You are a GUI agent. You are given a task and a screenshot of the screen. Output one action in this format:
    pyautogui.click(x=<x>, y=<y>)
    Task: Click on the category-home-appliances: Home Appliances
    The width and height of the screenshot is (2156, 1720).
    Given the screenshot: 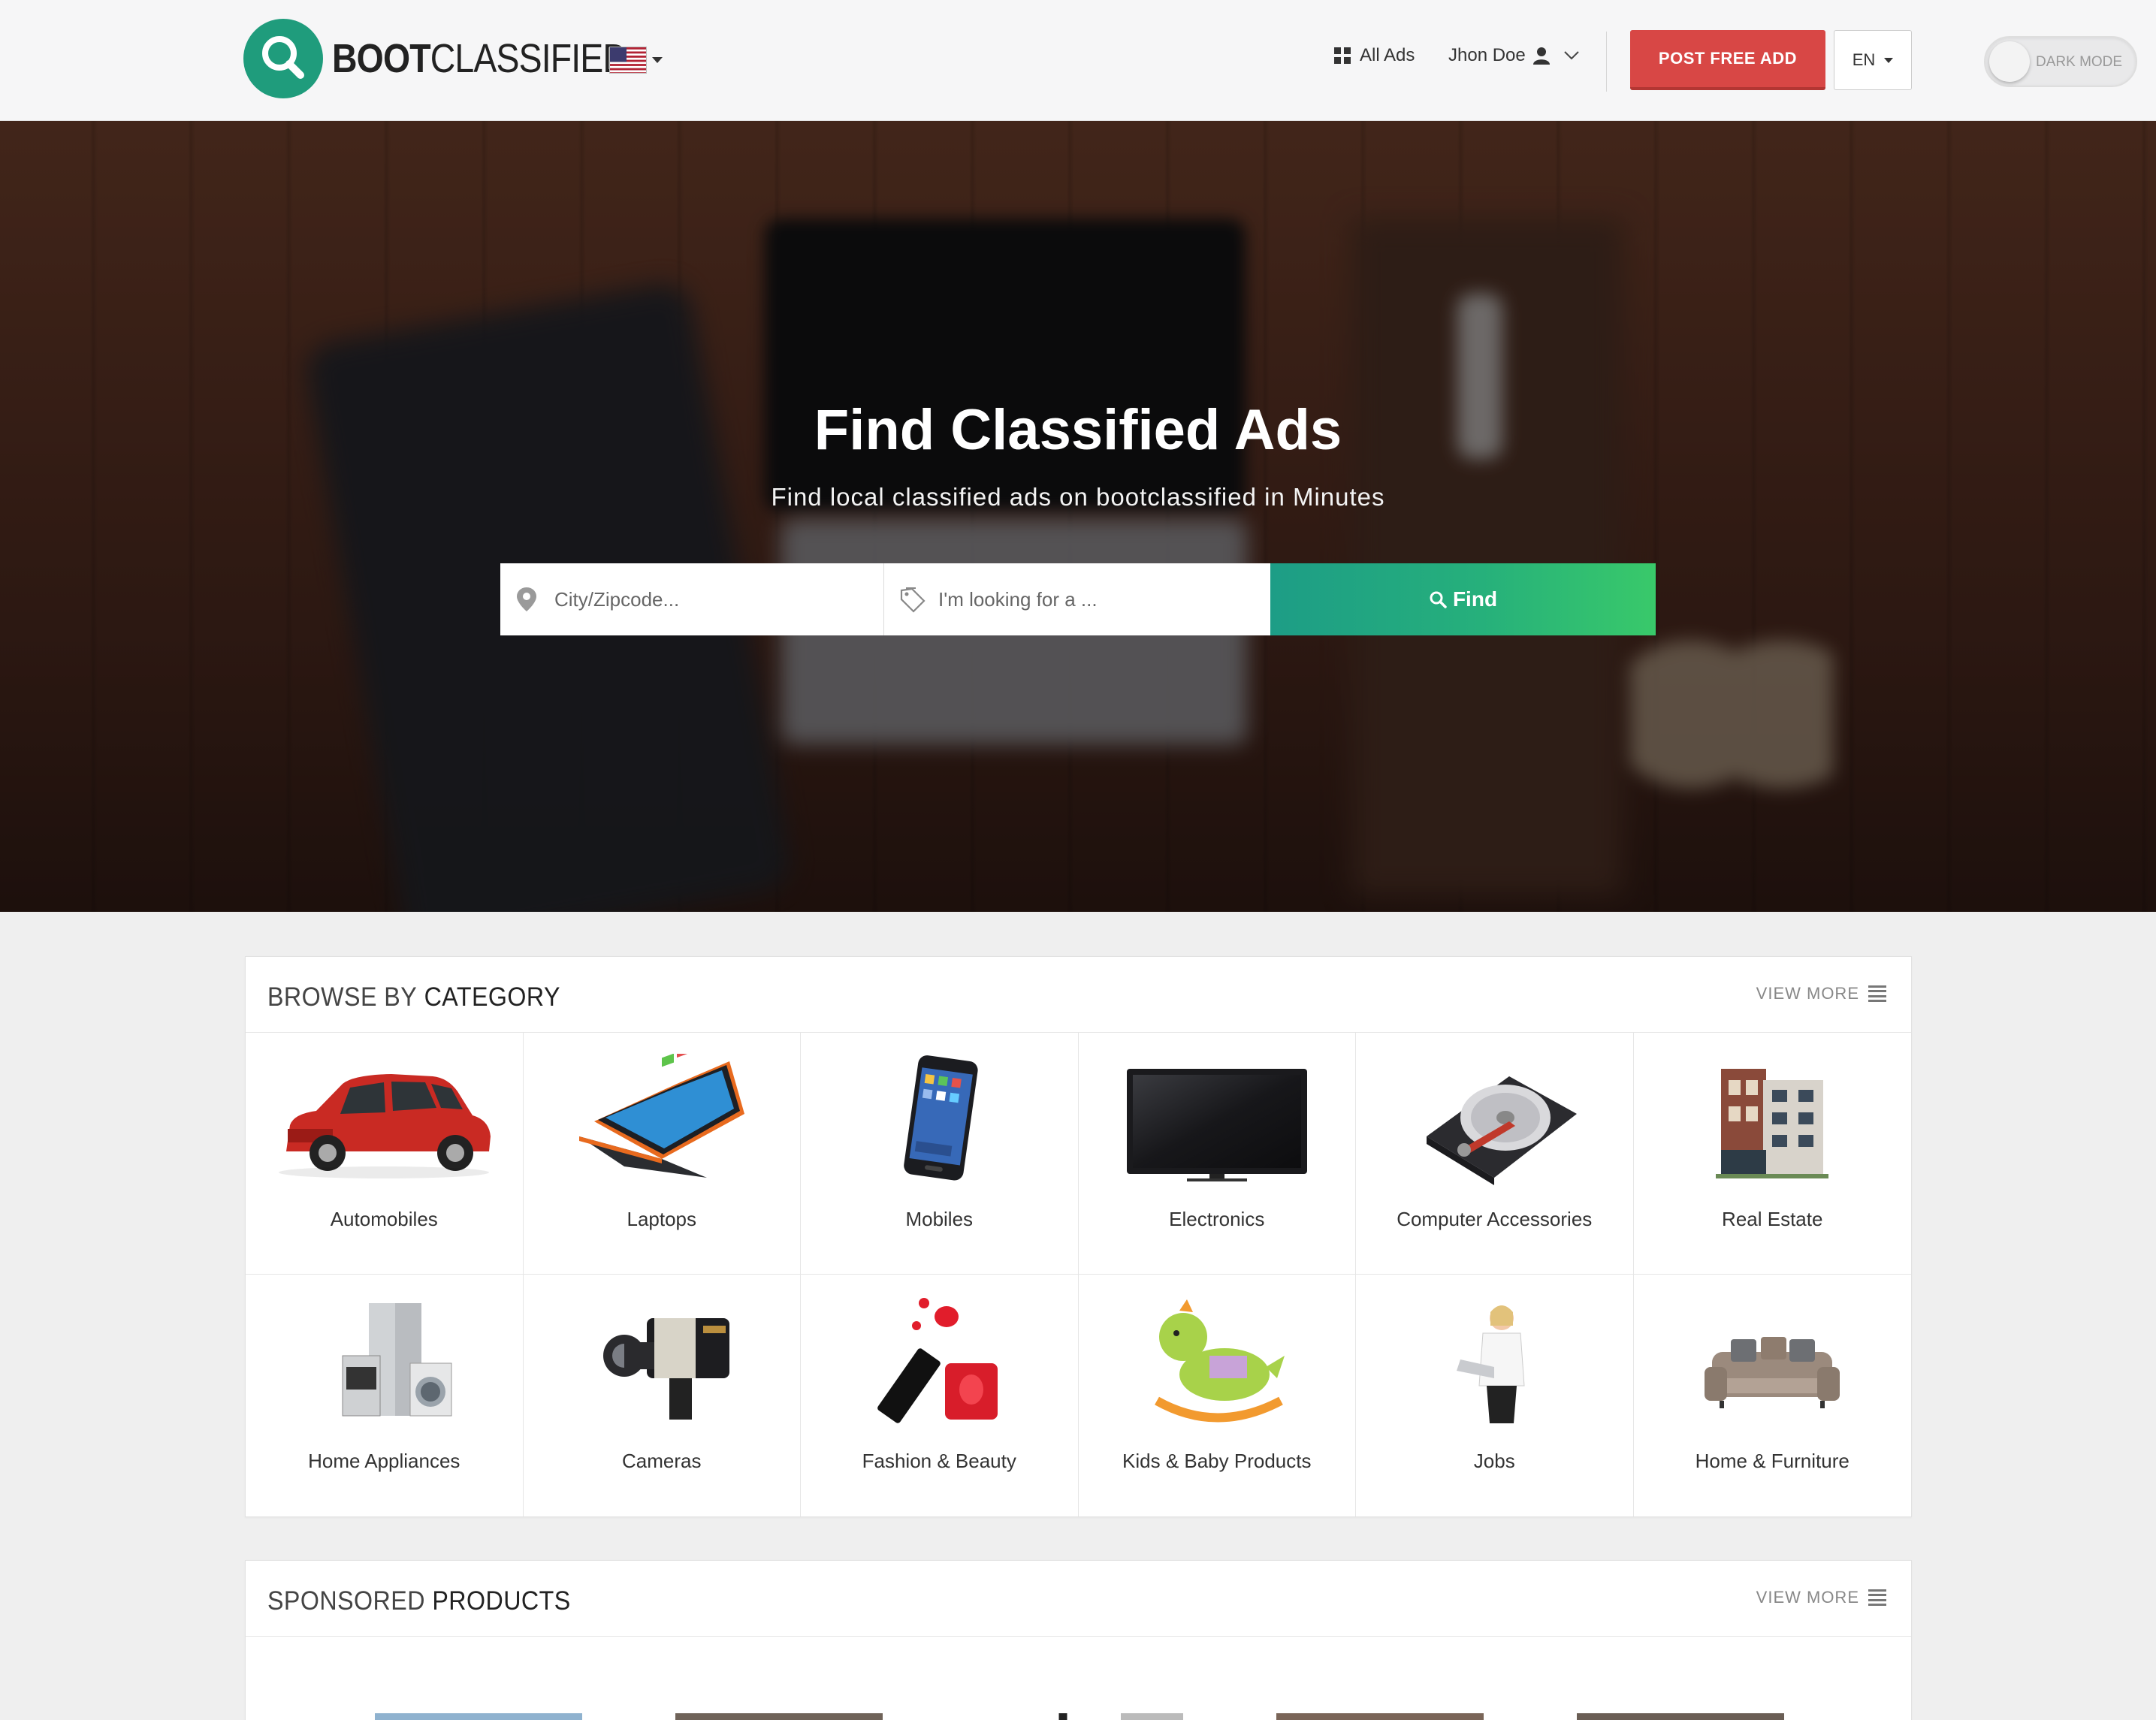 What is the action you would take?
    pyautogui.click(x=385, y=1395)
    